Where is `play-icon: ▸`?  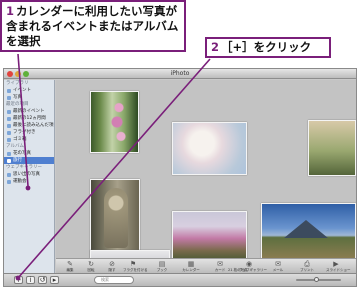
play-icon: ▸ is located at coordinates (54, 280).